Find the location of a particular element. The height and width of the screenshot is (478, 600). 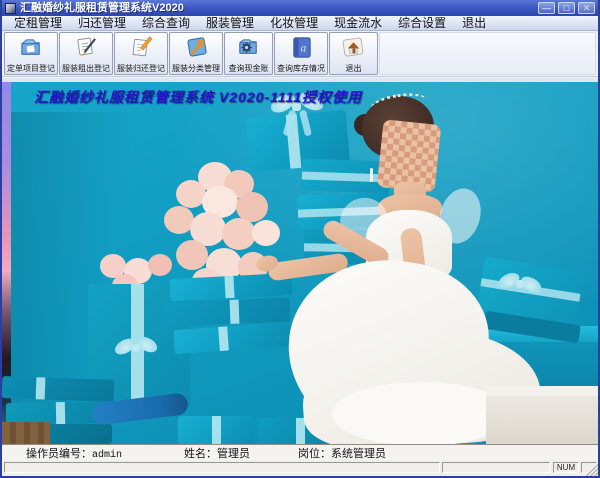

svg-text: a is located at coordinates (303, 48).